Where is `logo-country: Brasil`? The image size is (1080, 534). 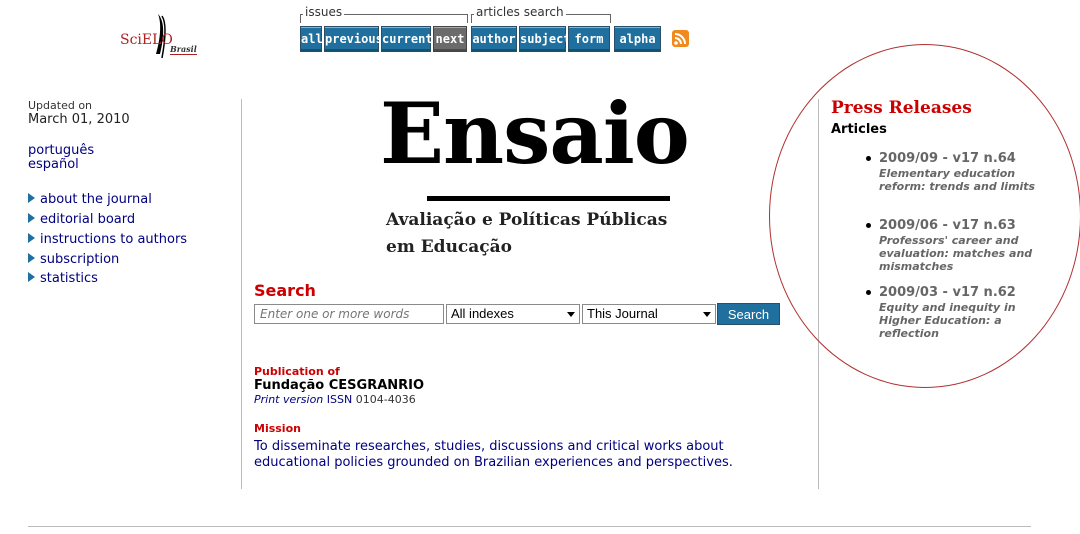 logo-country: Brasil is located at coordinates (183, 49).